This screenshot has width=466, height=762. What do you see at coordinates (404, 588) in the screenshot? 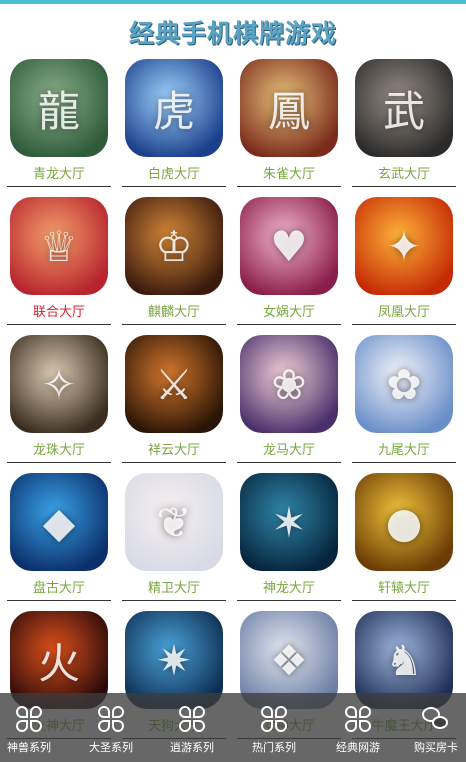
I see `game-label: 轩辕大厅` at bounding box center [404, 588].